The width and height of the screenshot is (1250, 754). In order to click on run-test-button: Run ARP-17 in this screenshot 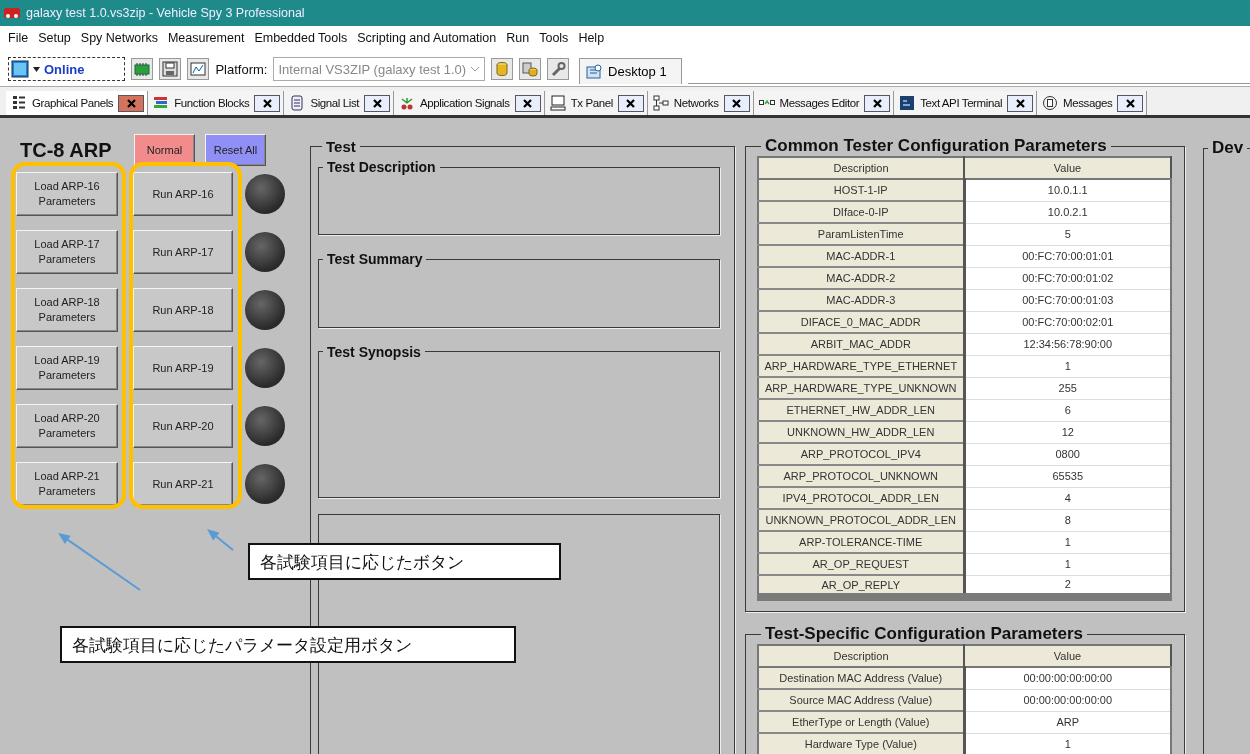, I will do `click(183, 252)`.